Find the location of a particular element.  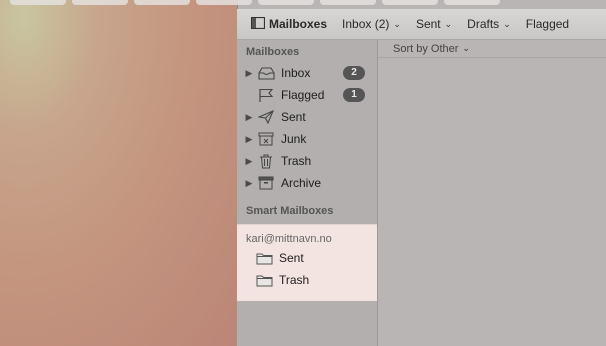

favorite-flagged-label: Flagged is located at coordinates (547, 24).